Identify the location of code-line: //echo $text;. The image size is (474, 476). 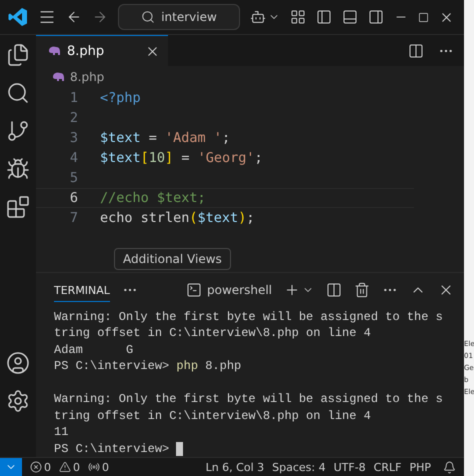
(153, 198).